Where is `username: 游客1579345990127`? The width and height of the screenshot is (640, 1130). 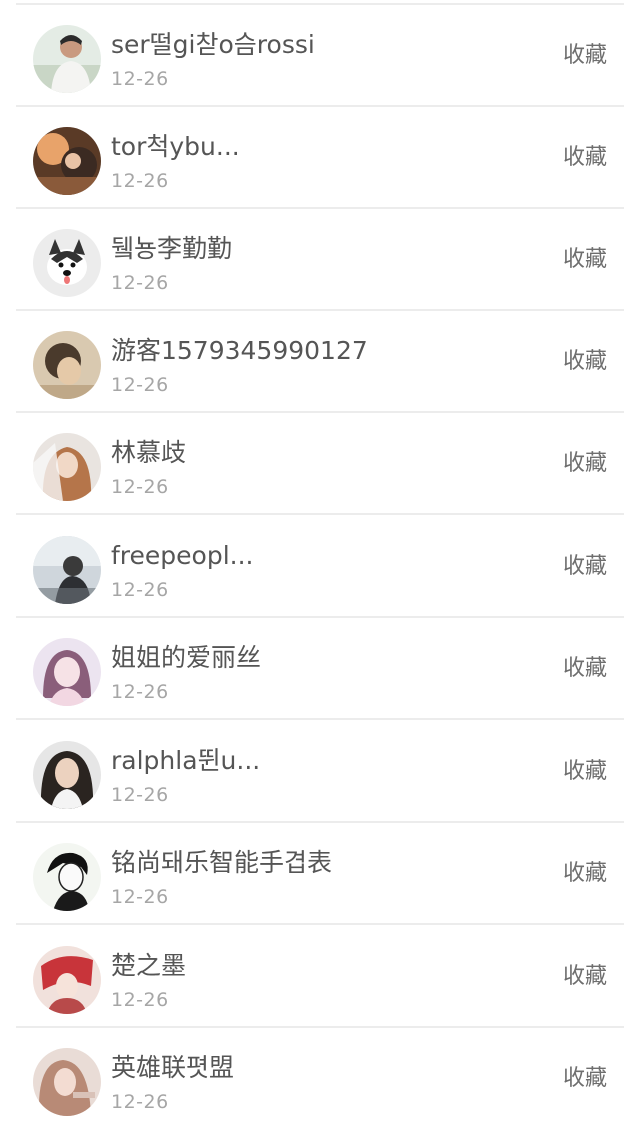
username: 游客1579345990127 is located at coordinates (239, 350).